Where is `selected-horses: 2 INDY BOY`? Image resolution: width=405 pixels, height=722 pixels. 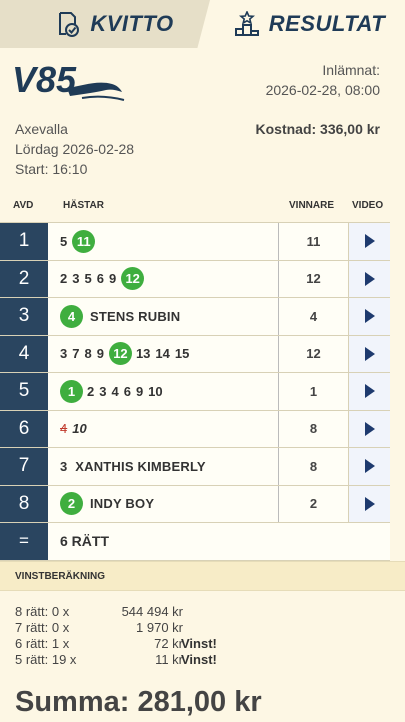
selected-horses: 2 INDY BOY is located at coordinates (107, 504).